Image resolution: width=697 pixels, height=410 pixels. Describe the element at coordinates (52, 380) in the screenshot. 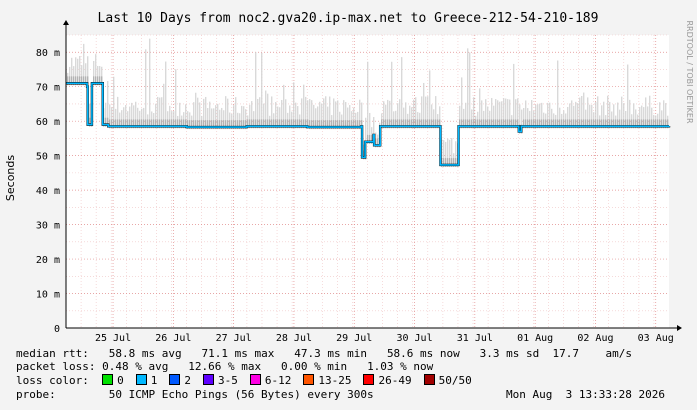

I see `loss-color-label: loss color:` at that location.